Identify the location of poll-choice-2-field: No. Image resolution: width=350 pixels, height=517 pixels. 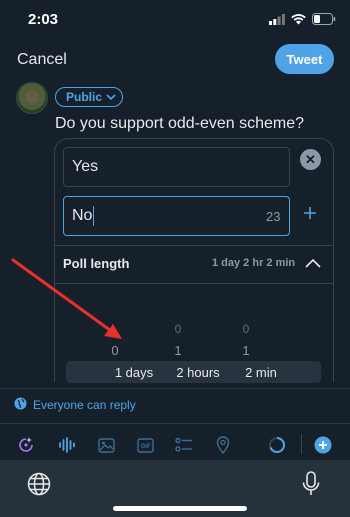
(176, 216).